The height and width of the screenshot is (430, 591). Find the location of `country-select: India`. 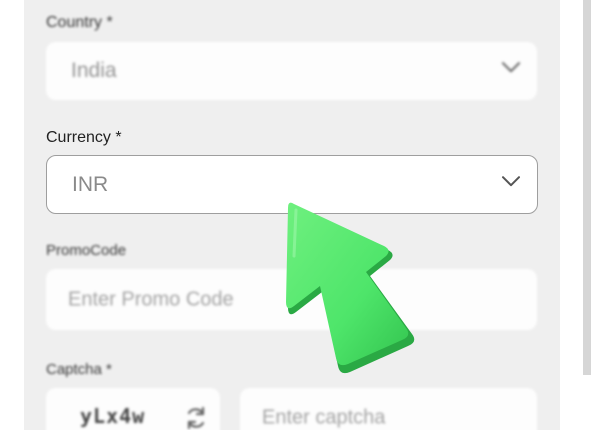

country-select: India is located at coordinates (291, 71).